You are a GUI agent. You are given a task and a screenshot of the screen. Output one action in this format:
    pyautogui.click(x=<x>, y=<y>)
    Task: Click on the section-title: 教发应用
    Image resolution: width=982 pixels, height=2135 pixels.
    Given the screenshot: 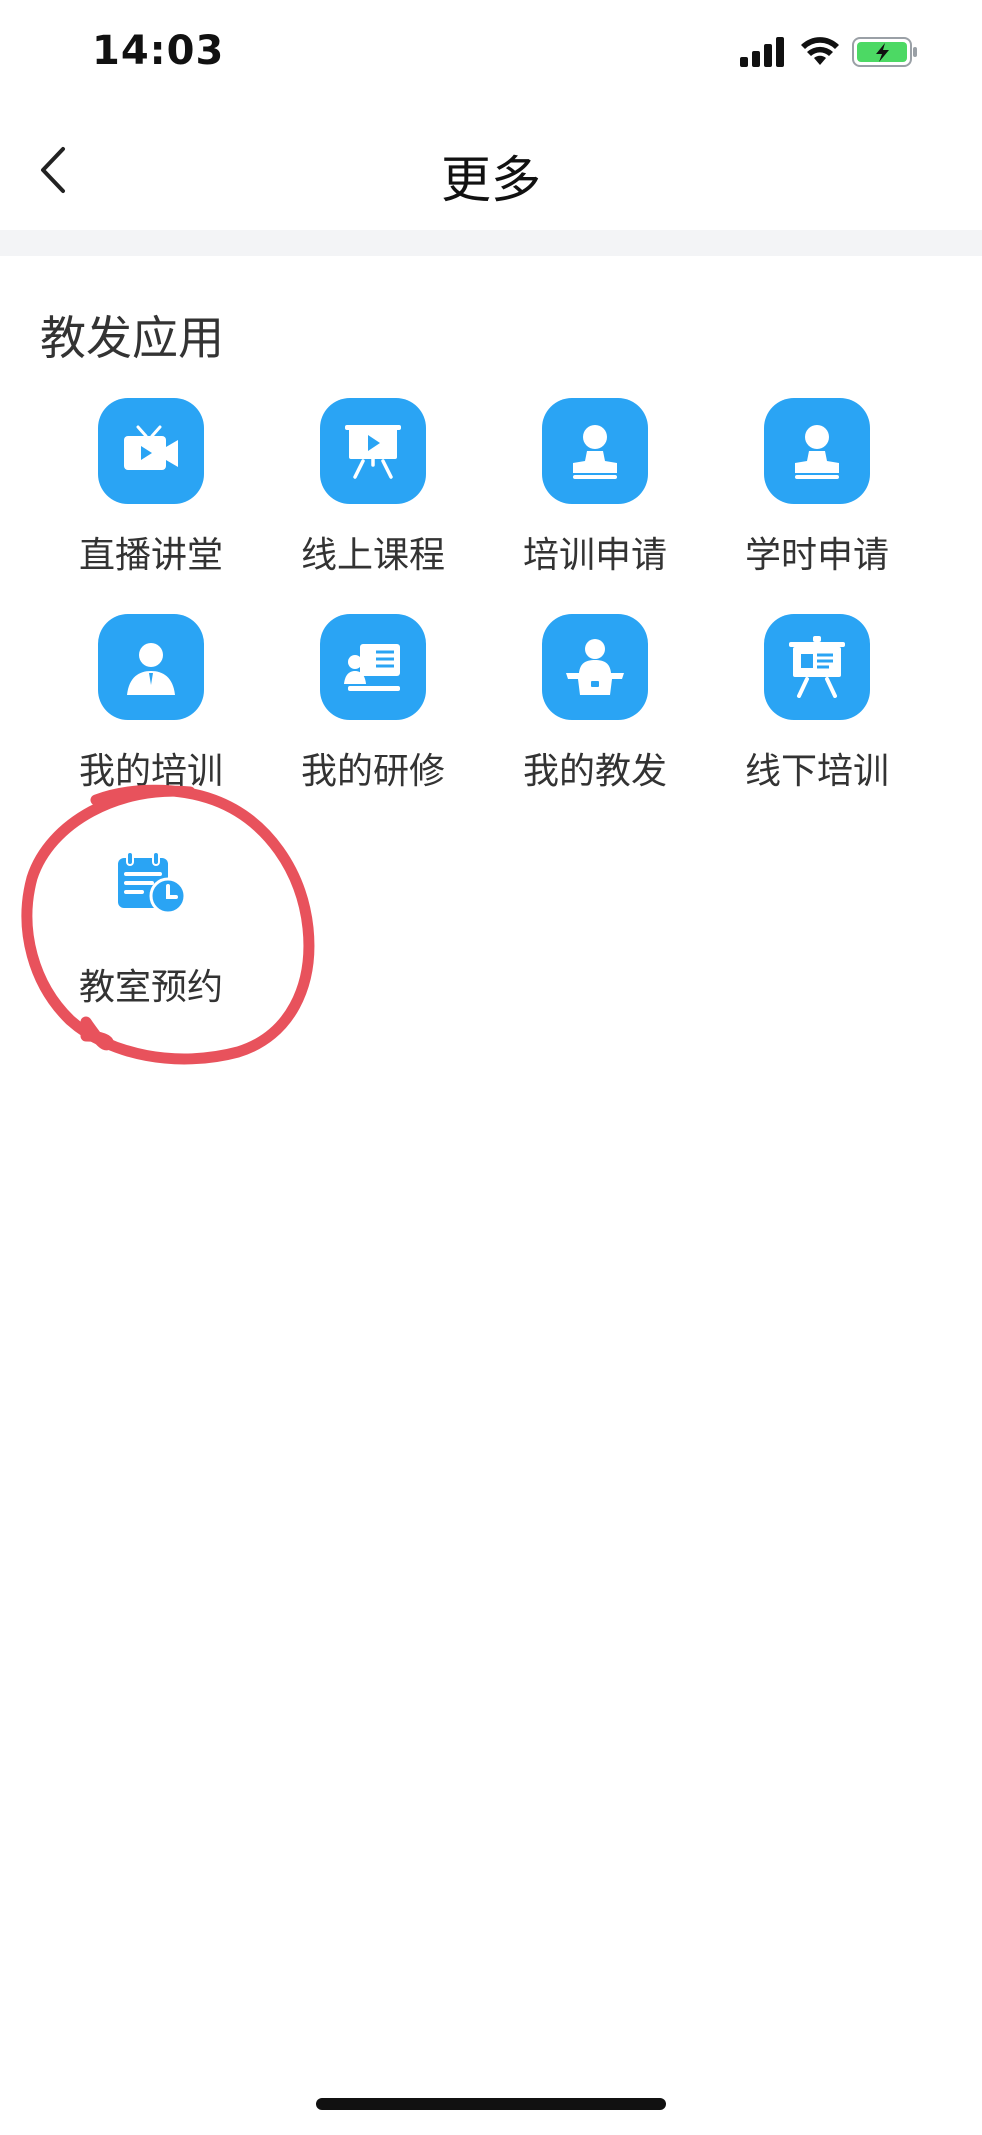 What is the action you would take?
    pyautogui.click(x=132, y=338)
    